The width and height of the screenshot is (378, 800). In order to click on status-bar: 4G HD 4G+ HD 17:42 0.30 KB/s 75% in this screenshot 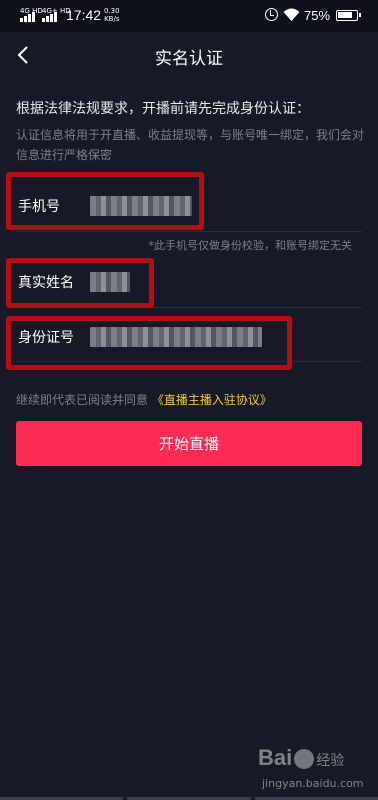, I will do `click(189, 16)`.